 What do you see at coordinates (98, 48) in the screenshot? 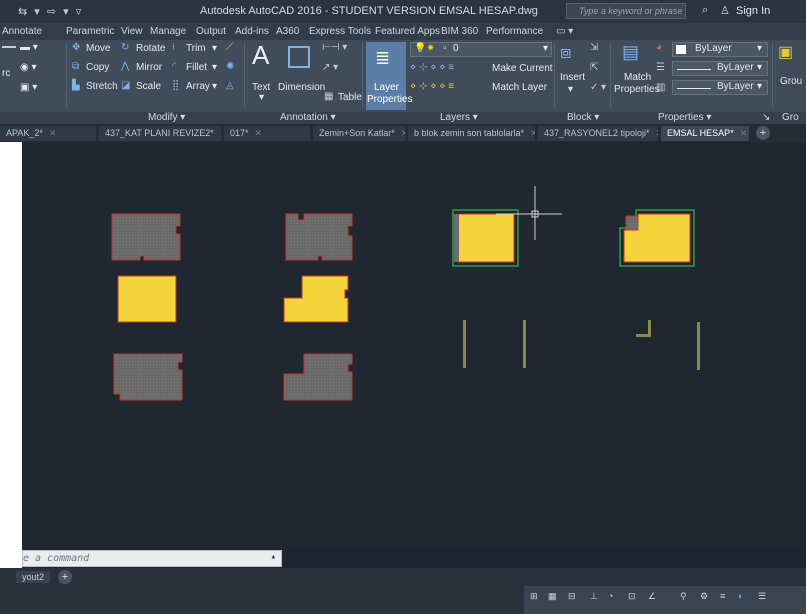
I see `move-button: Move` at bounding box center [98, 48].